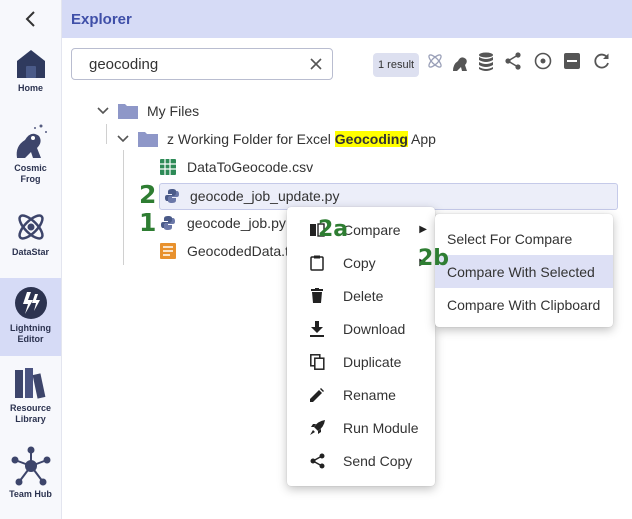 Image resolution: width=632 pixels, height=519 pixels. I want to click on menu-item-rename: Rename, so click(361, 394).